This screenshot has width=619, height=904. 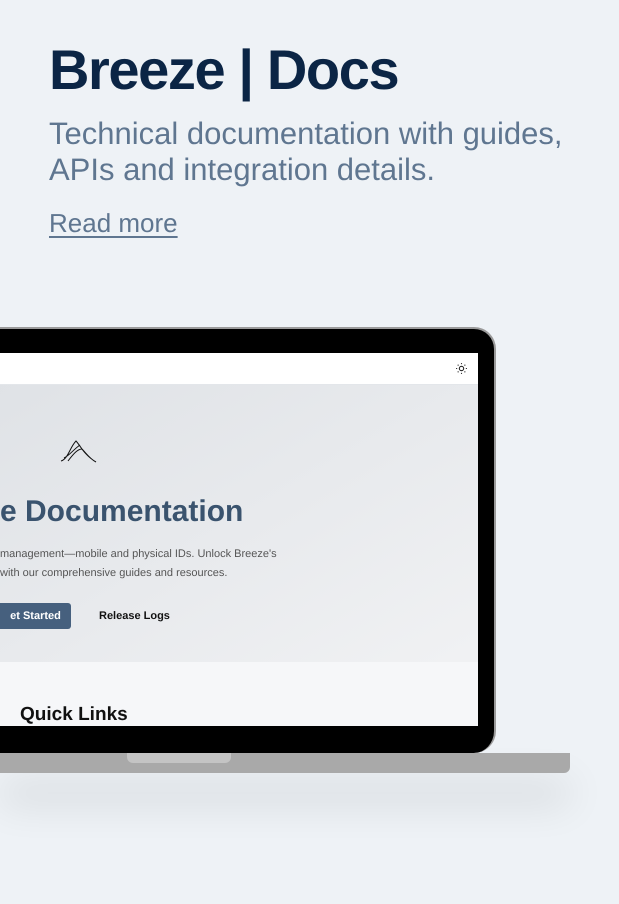 What do you see at coordinates (79, 451) in the screenshot?
I see `mountain-logo-icon` at bounding box center [79, 451].